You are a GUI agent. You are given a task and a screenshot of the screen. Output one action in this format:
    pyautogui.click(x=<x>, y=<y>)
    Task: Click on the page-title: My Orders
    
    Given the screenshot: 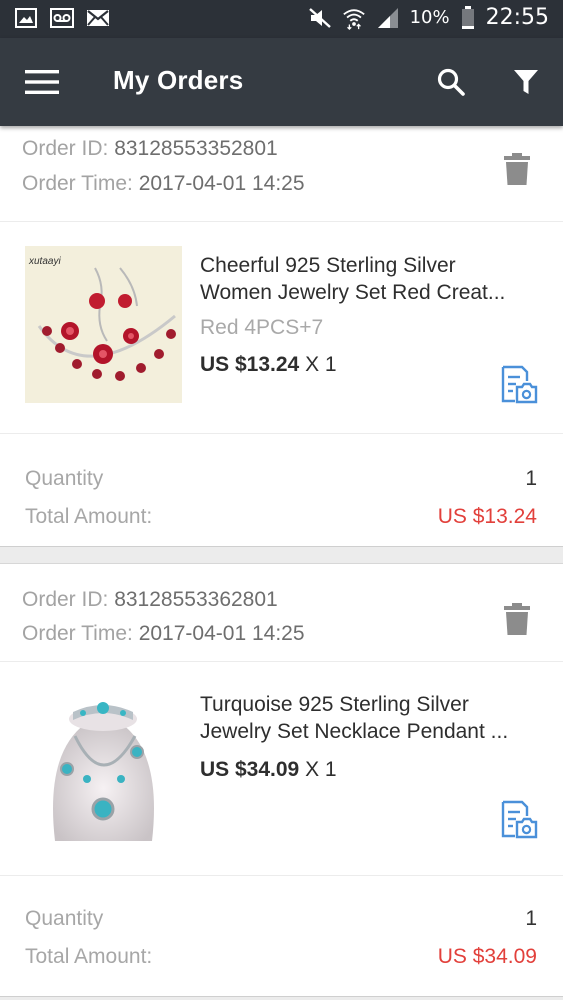 What is the action you would take?
    pyautogui.click(x=178, y=80)
    